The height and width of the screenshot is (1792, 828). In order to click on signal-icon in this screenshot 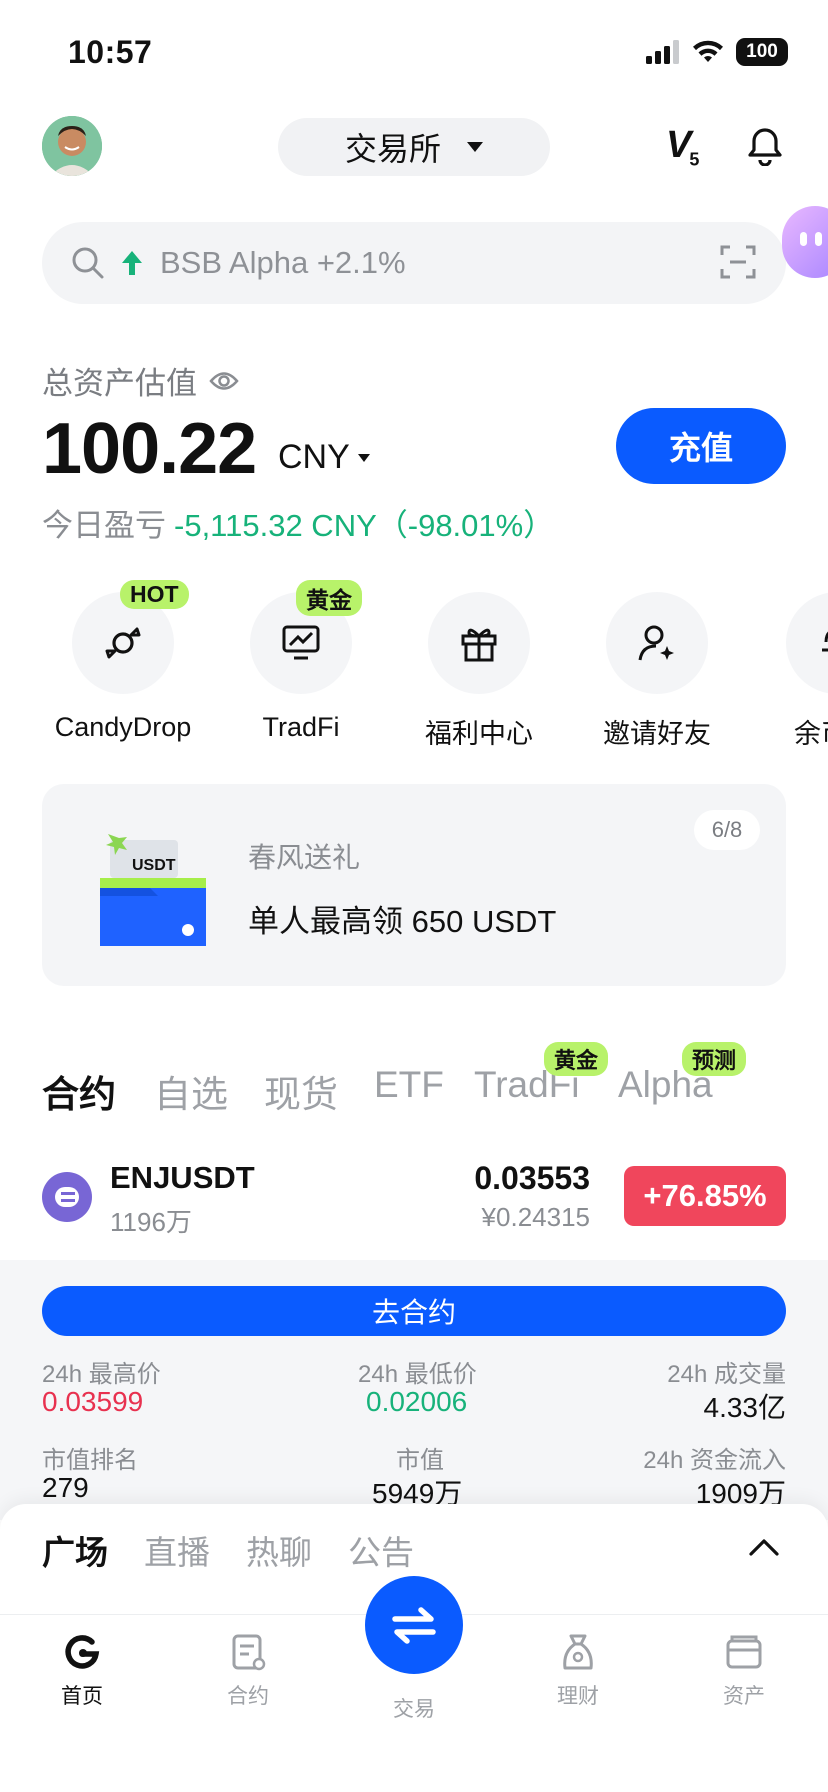, I will do `click(662, 52)`.